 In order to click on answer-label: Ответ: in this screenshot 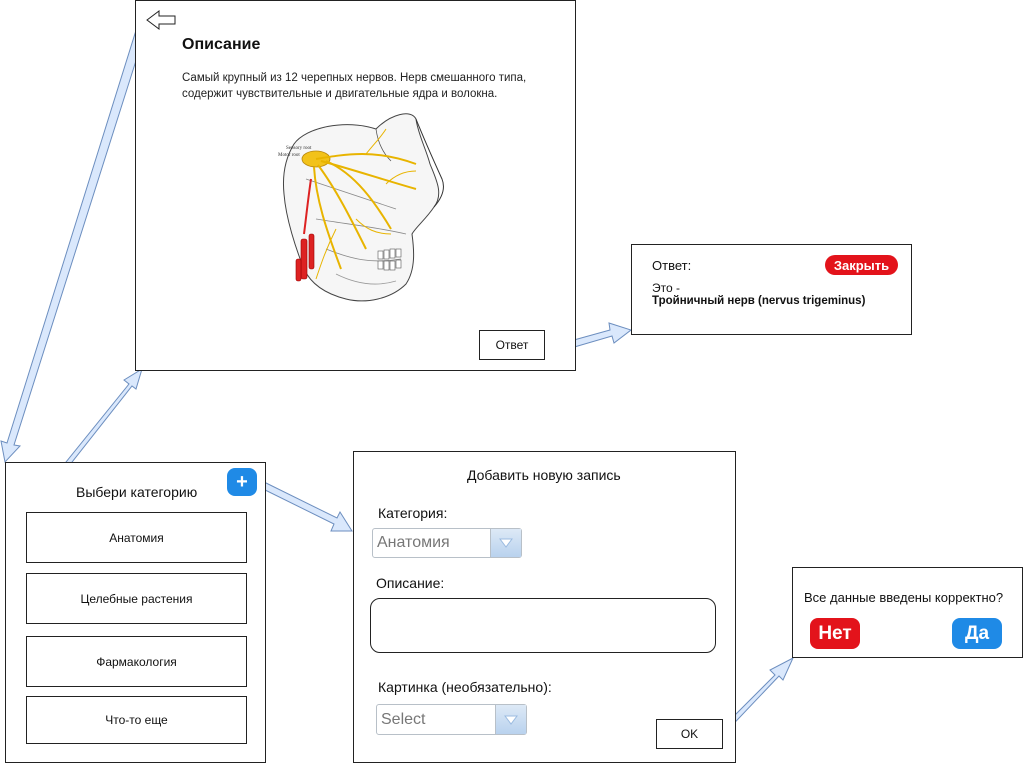, I will do `click(672, 265)`.